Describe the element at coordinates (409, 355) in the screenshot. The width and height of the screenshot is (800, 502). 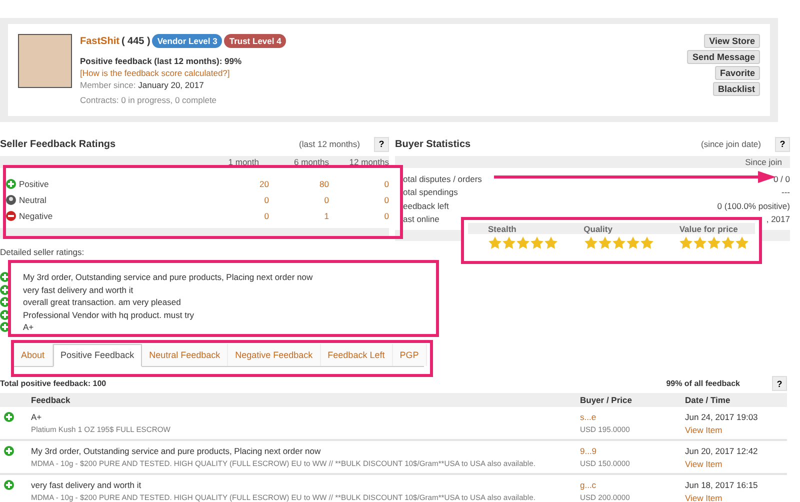
I see `tab: PGP` at that location.